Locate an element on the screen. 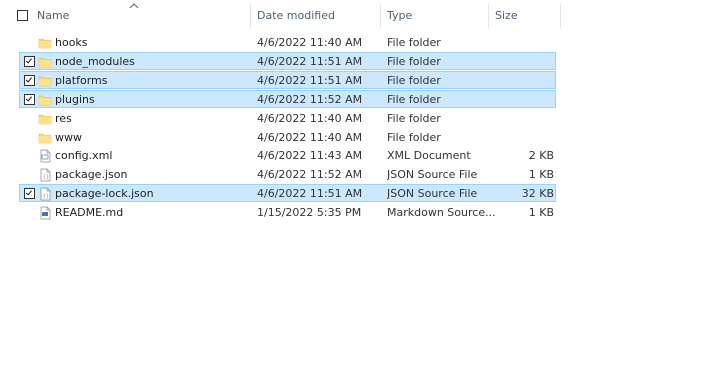 This screenshot has width=707, height=369. column-header-row: Name Date modified Type Size is located at coordinates (280, 15).